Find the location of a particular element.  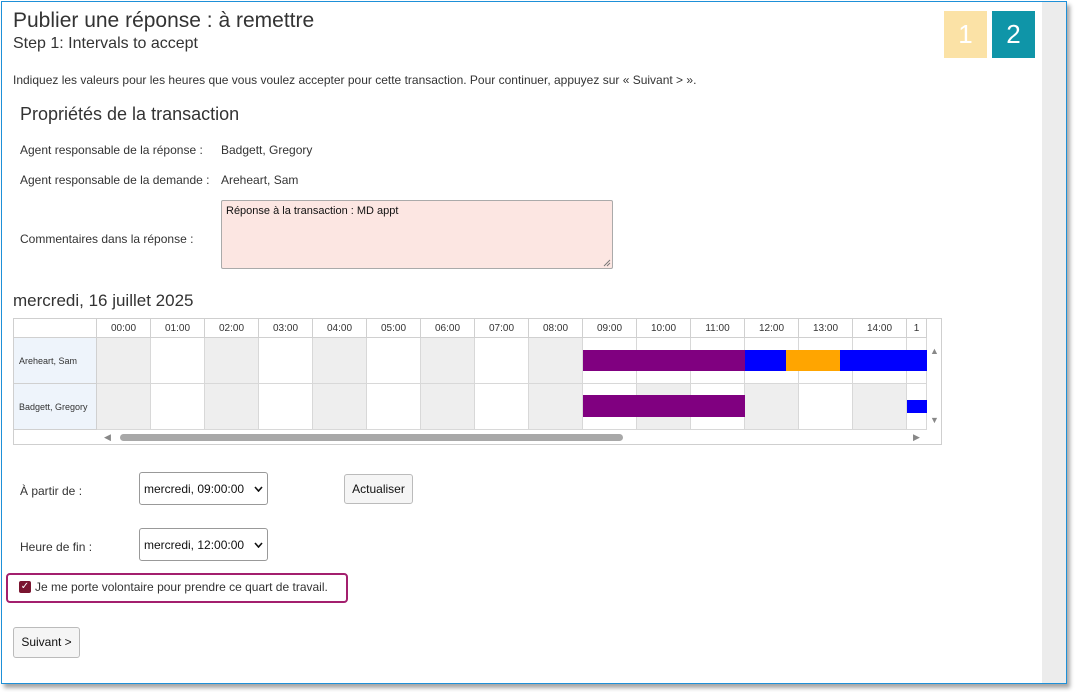

resize-handle-icon is located at coordinates (607, 263).